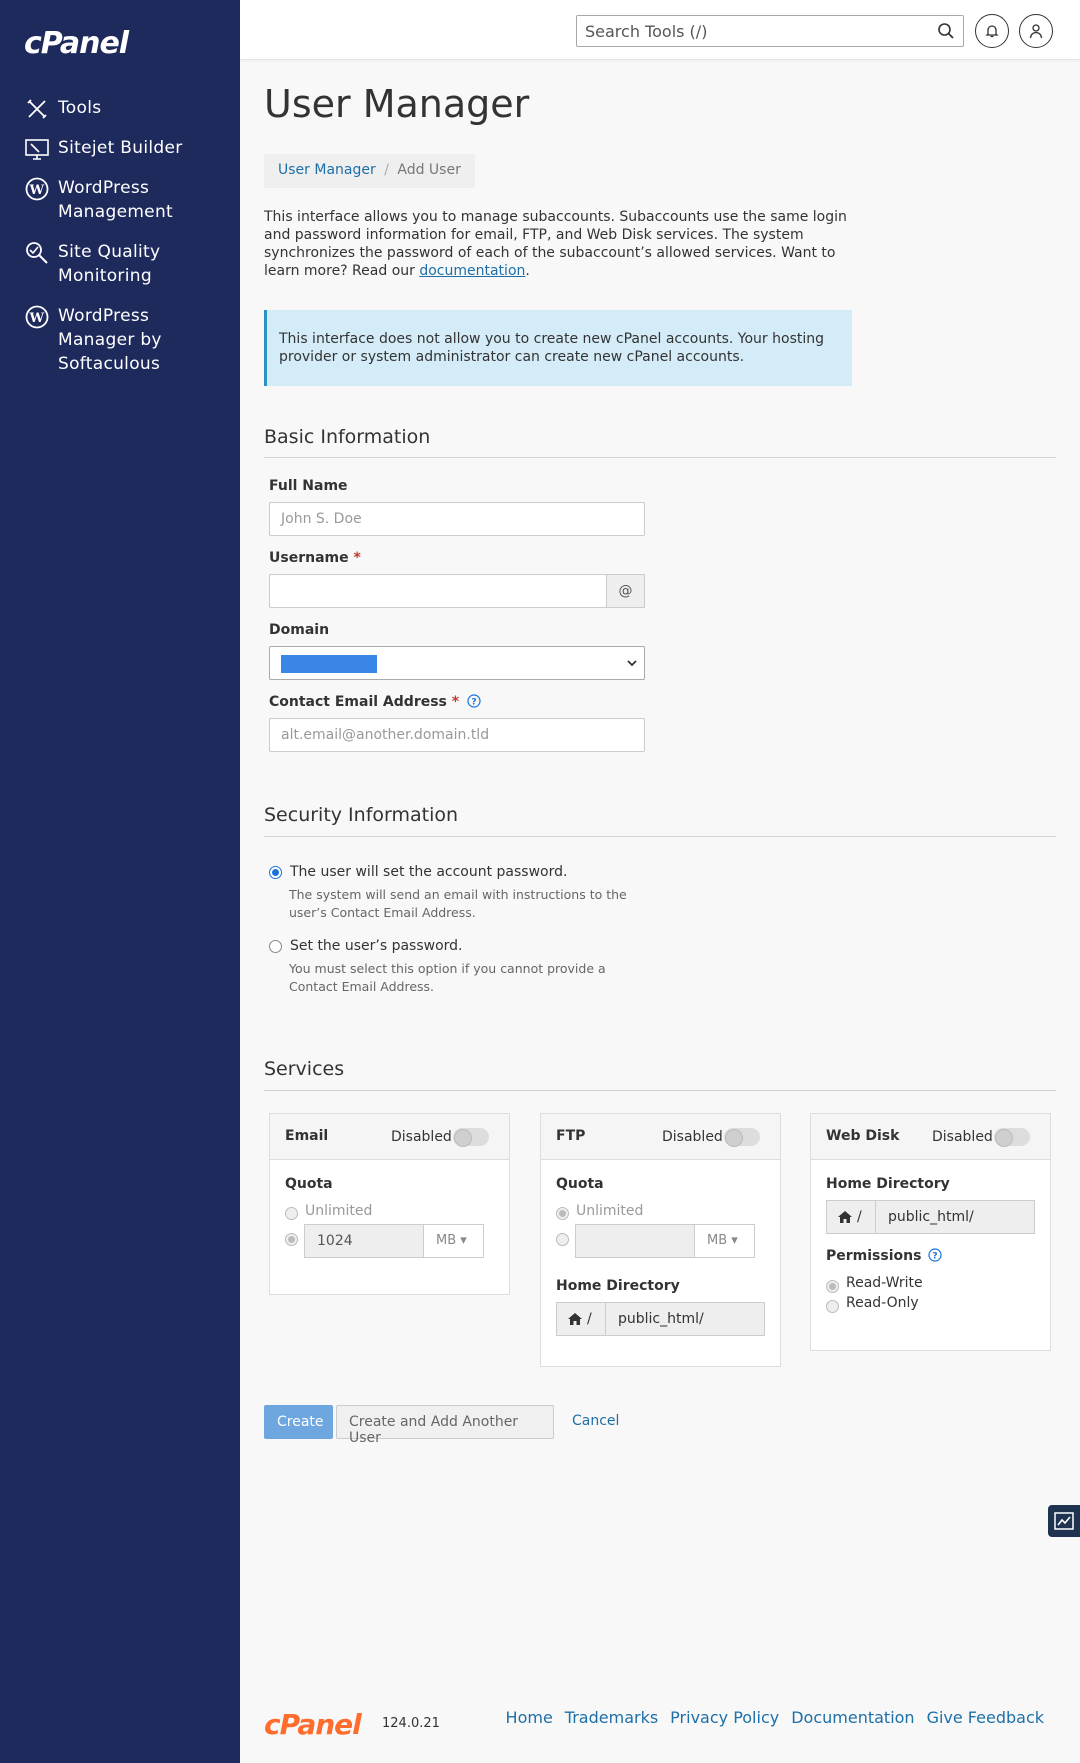 The width and height of the screenshot is (1080, 1763). Describe the element at coordinates (418, 872) in the screenshot. I see `password-option-user-sets: The user will set the account password.` at that location.